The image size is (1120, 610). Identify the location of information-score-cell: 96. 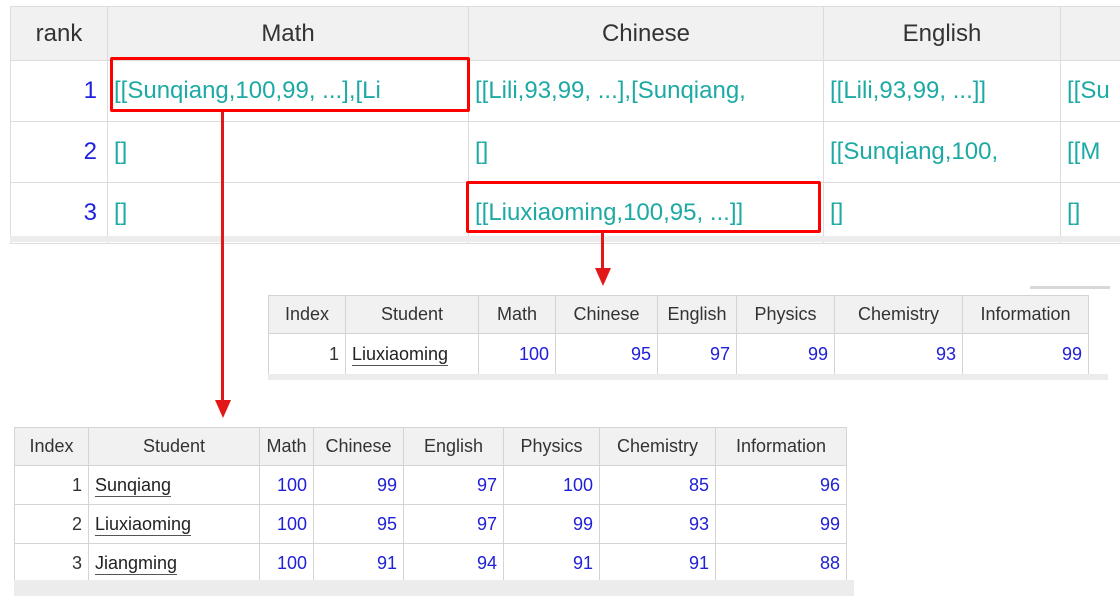
(781, 485).